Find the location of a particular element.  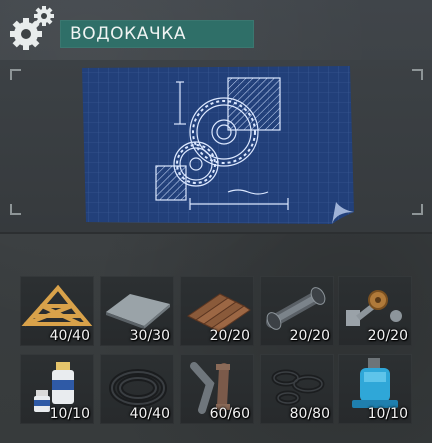

title-bar: ВОДОКАЧКА is located at coordinates (157, 34).